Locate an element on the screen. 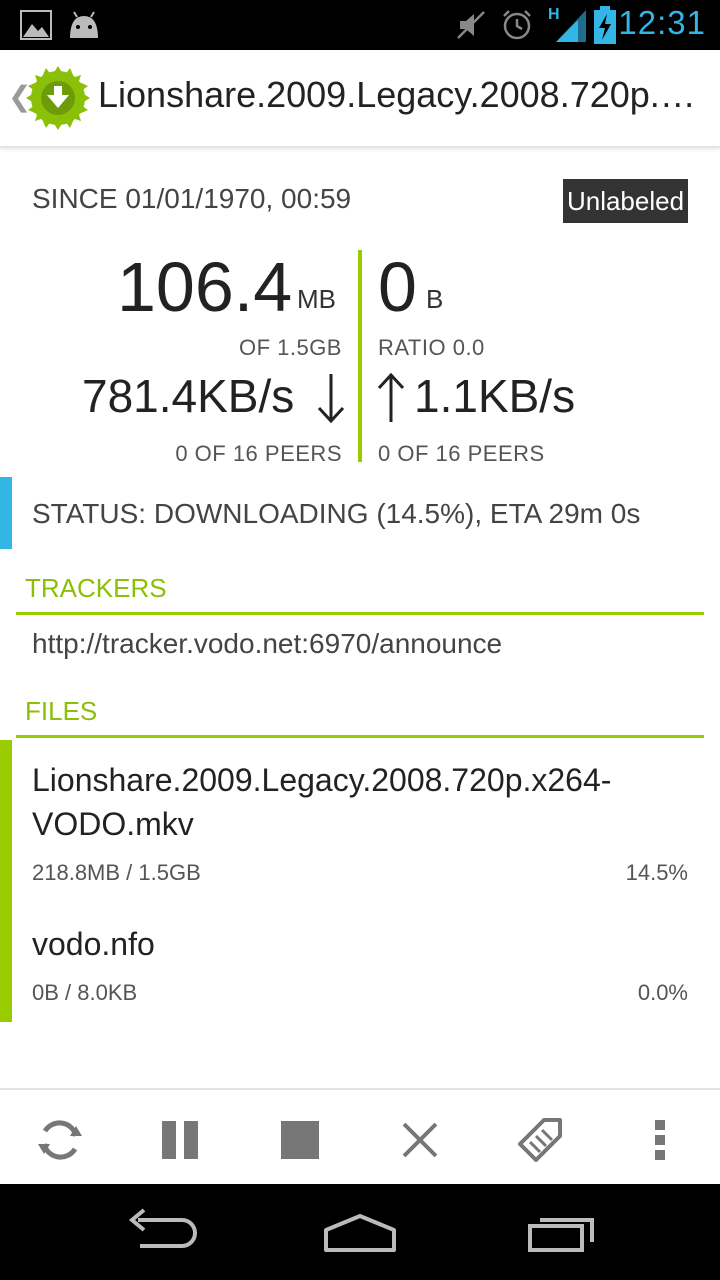  trackers-heading: TRACKERS is located at coordinates (96, 588).